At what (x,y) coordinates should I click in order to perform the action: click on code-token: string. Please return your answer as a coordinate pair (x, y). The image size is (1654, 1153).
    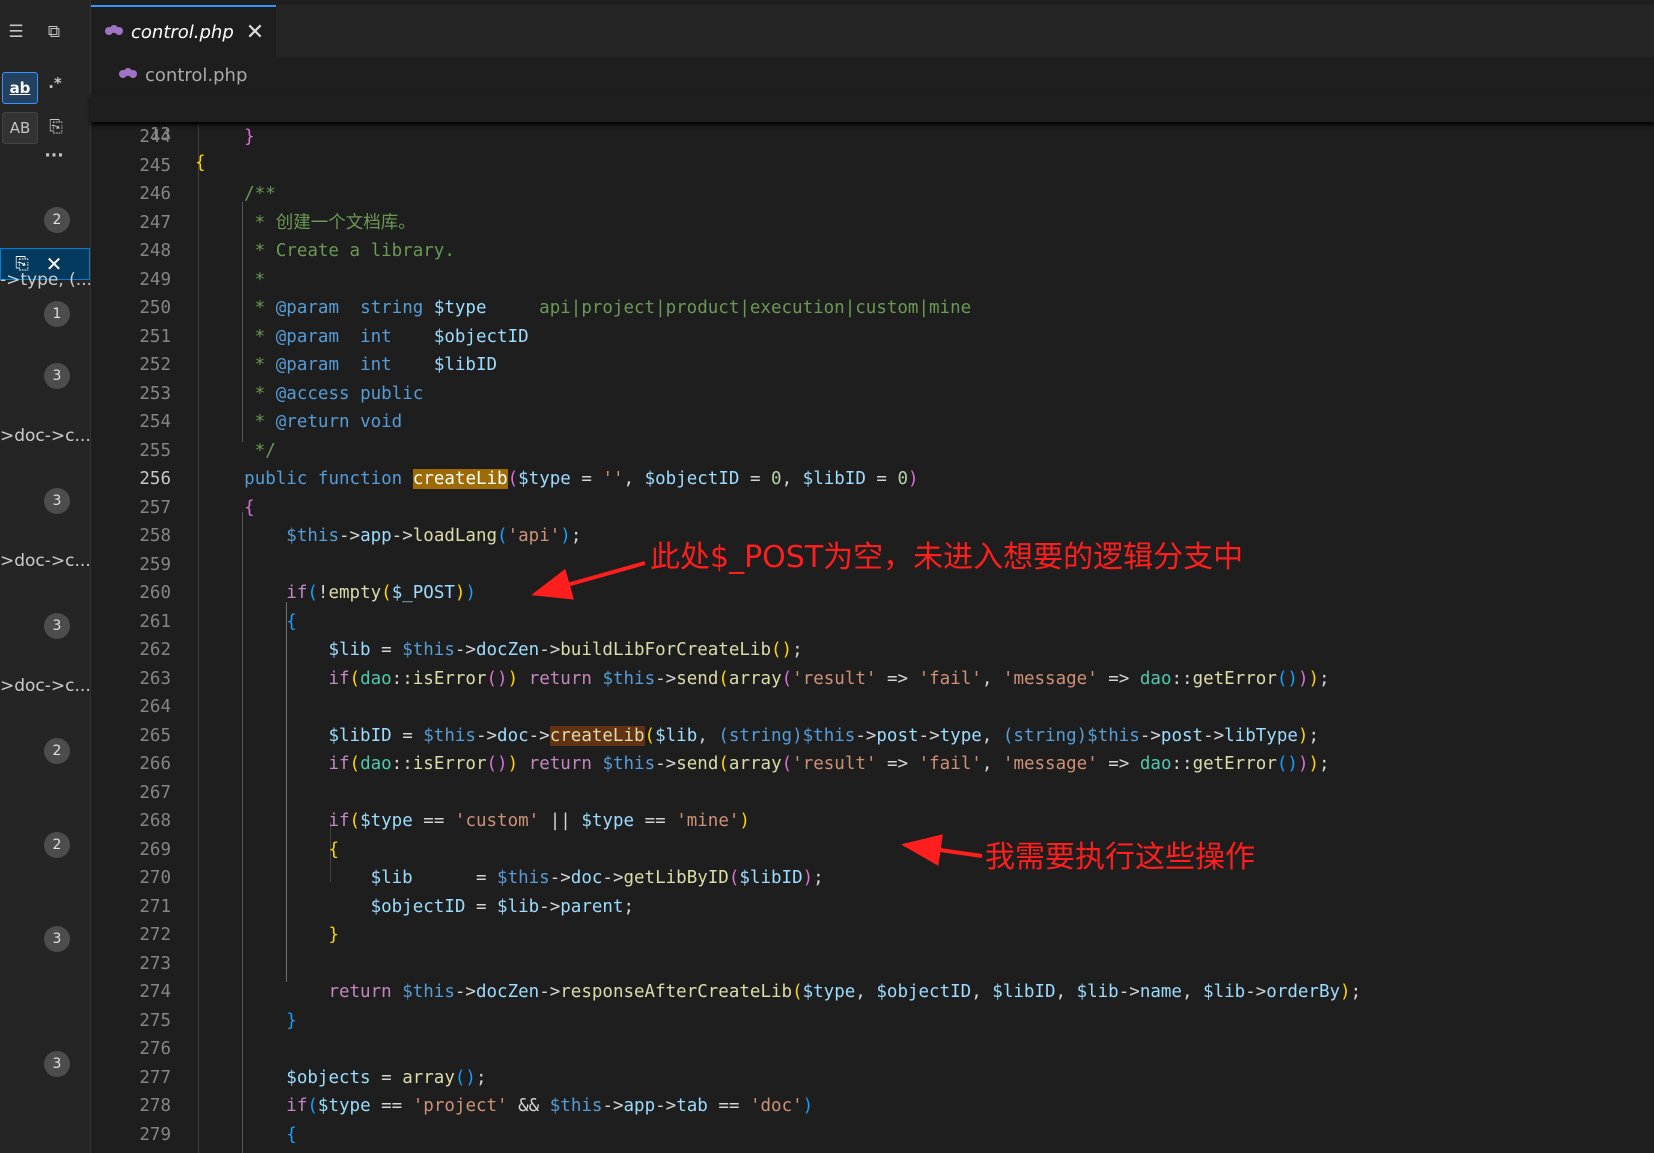
    Looking at the image, I should click on (392, 308).